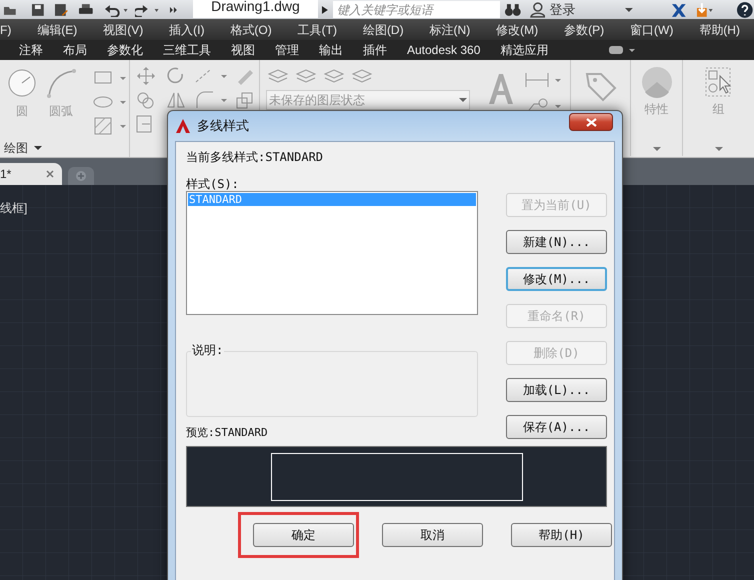  Describe the element at coordinates (704, 10) in the screenshot. I see `download-icon` at that location.